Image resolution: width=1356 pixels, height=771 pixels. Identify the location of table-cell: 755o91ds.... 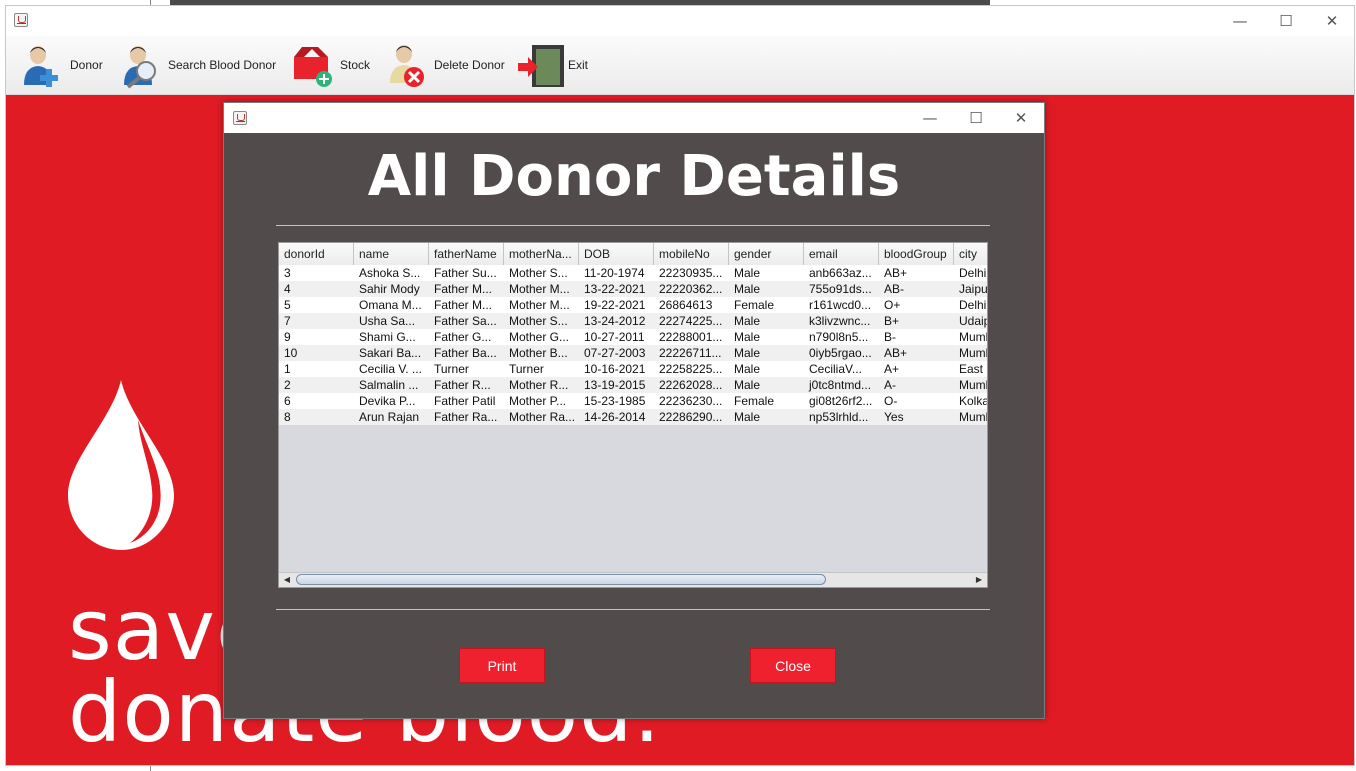
(840, 289).